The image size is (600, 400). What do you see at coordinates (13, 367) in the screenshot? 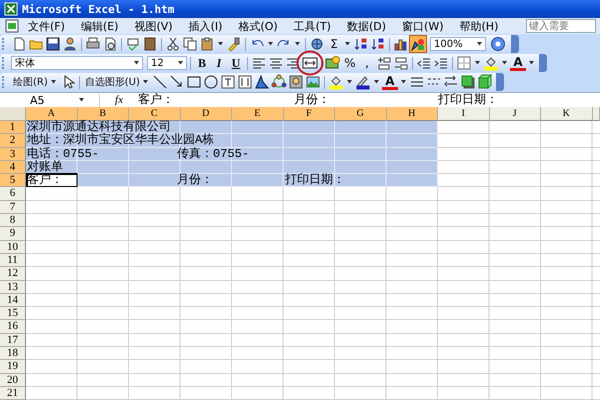
I see `row-header: 19` at bounding box center [13, 367].